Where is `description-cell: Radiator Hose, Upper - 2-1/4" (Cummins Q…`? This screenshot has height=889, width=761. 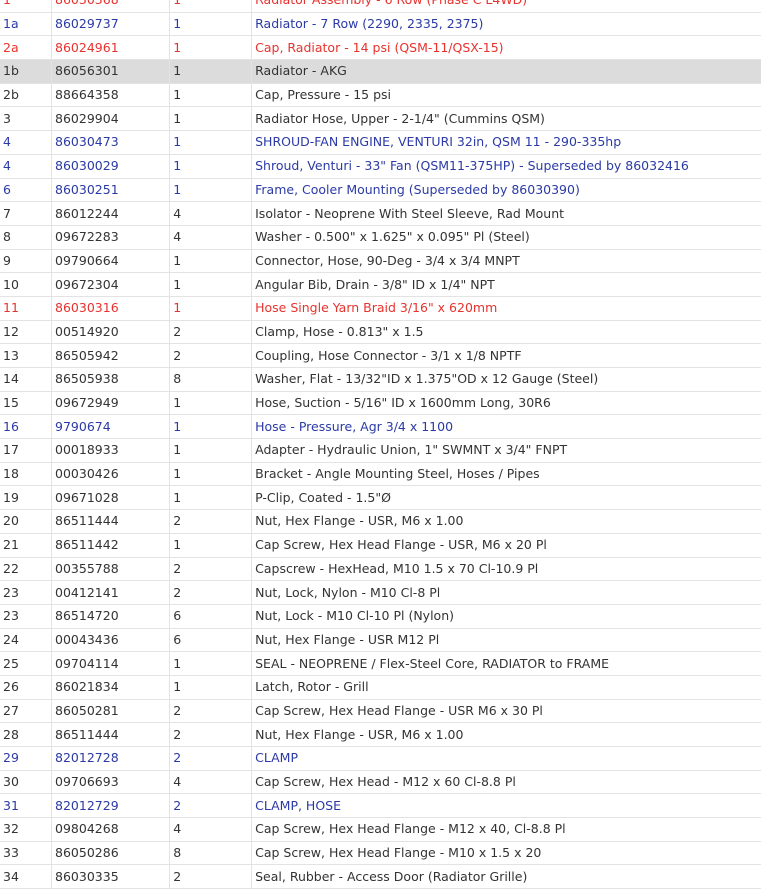 description-cell: Radiator Hose, Upper - 2-1/4" (Cummins Q… is located at coordinates (506, 119).